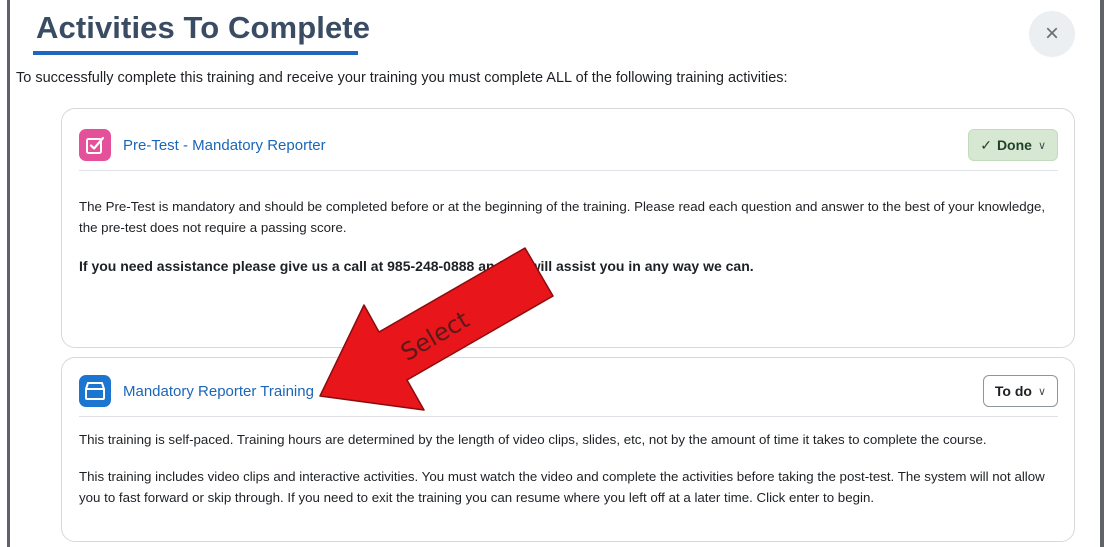 This screenshot has height=547, width=1107. Describe the element at coordinates (195, 53) in the screenshot. I see `title-underline` at that location.